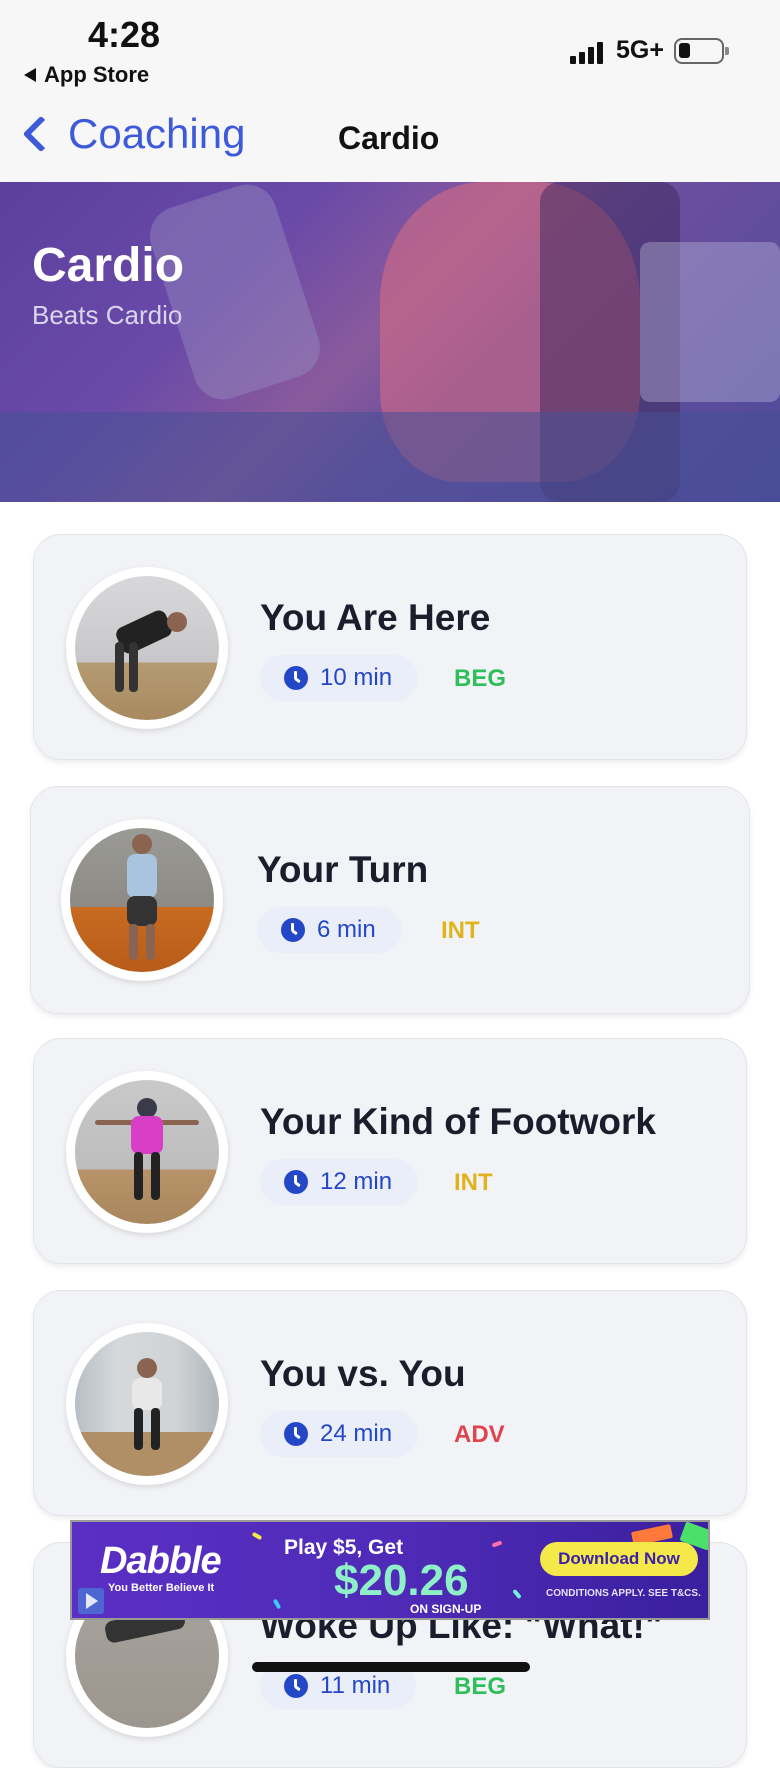 Image resolution: width=780 pixels, height=1768 pixels. Describe the element at coordinates (91, 1601) in the screenshot. I see `ad-choices-icon` at that location.